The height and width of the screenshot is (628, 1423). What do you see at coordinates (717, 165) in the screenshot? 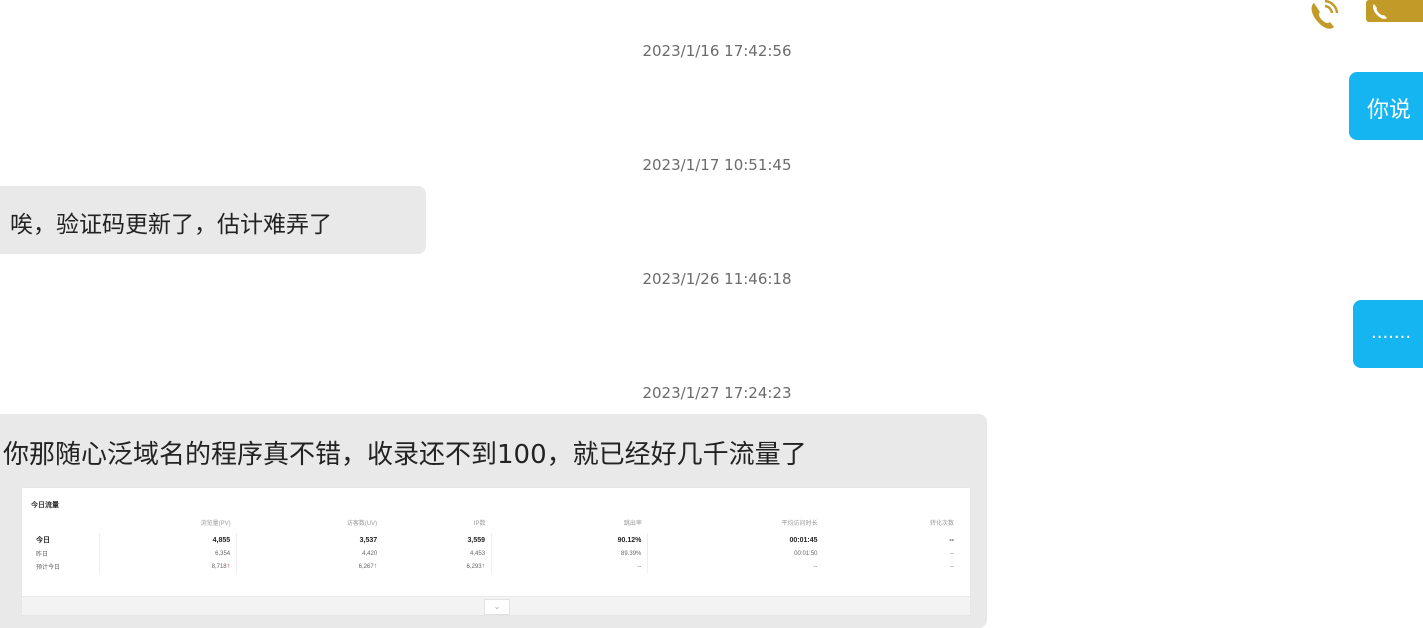
I see `message-timestamp: 2023/1/17 10:51:45` at bounding box center [717, 165].